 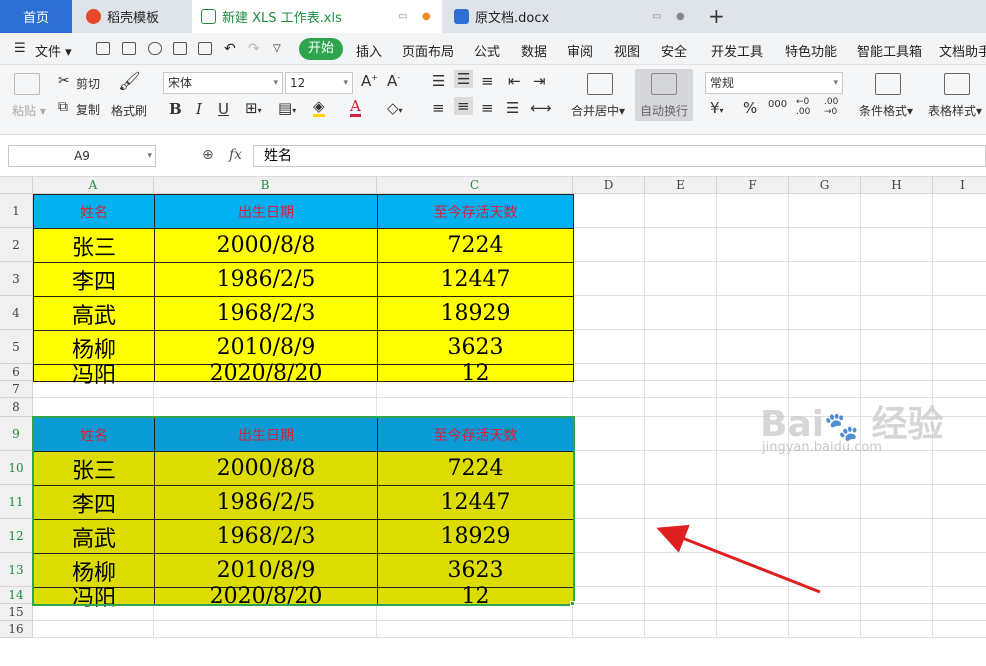 I want to click on column-header-i: I, so click(x=959, y=185).